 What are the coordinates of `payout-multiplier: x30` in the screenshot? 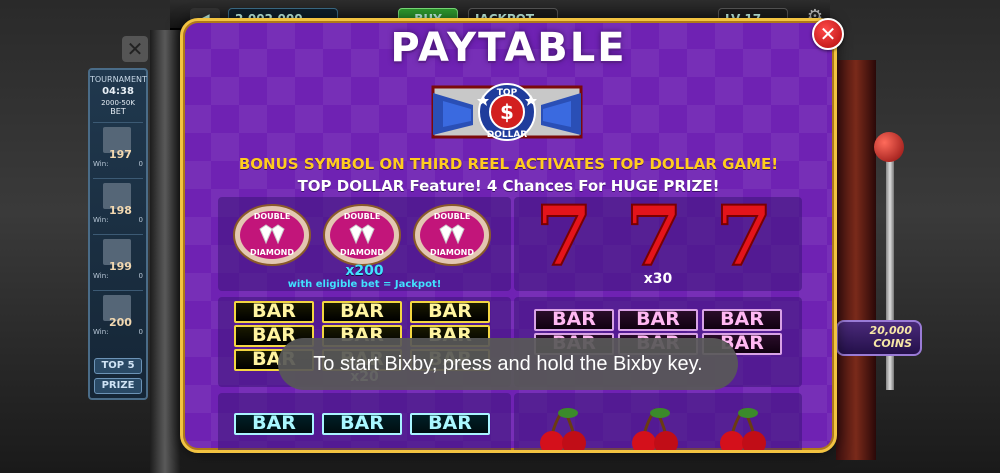 It's located at (658, 279).